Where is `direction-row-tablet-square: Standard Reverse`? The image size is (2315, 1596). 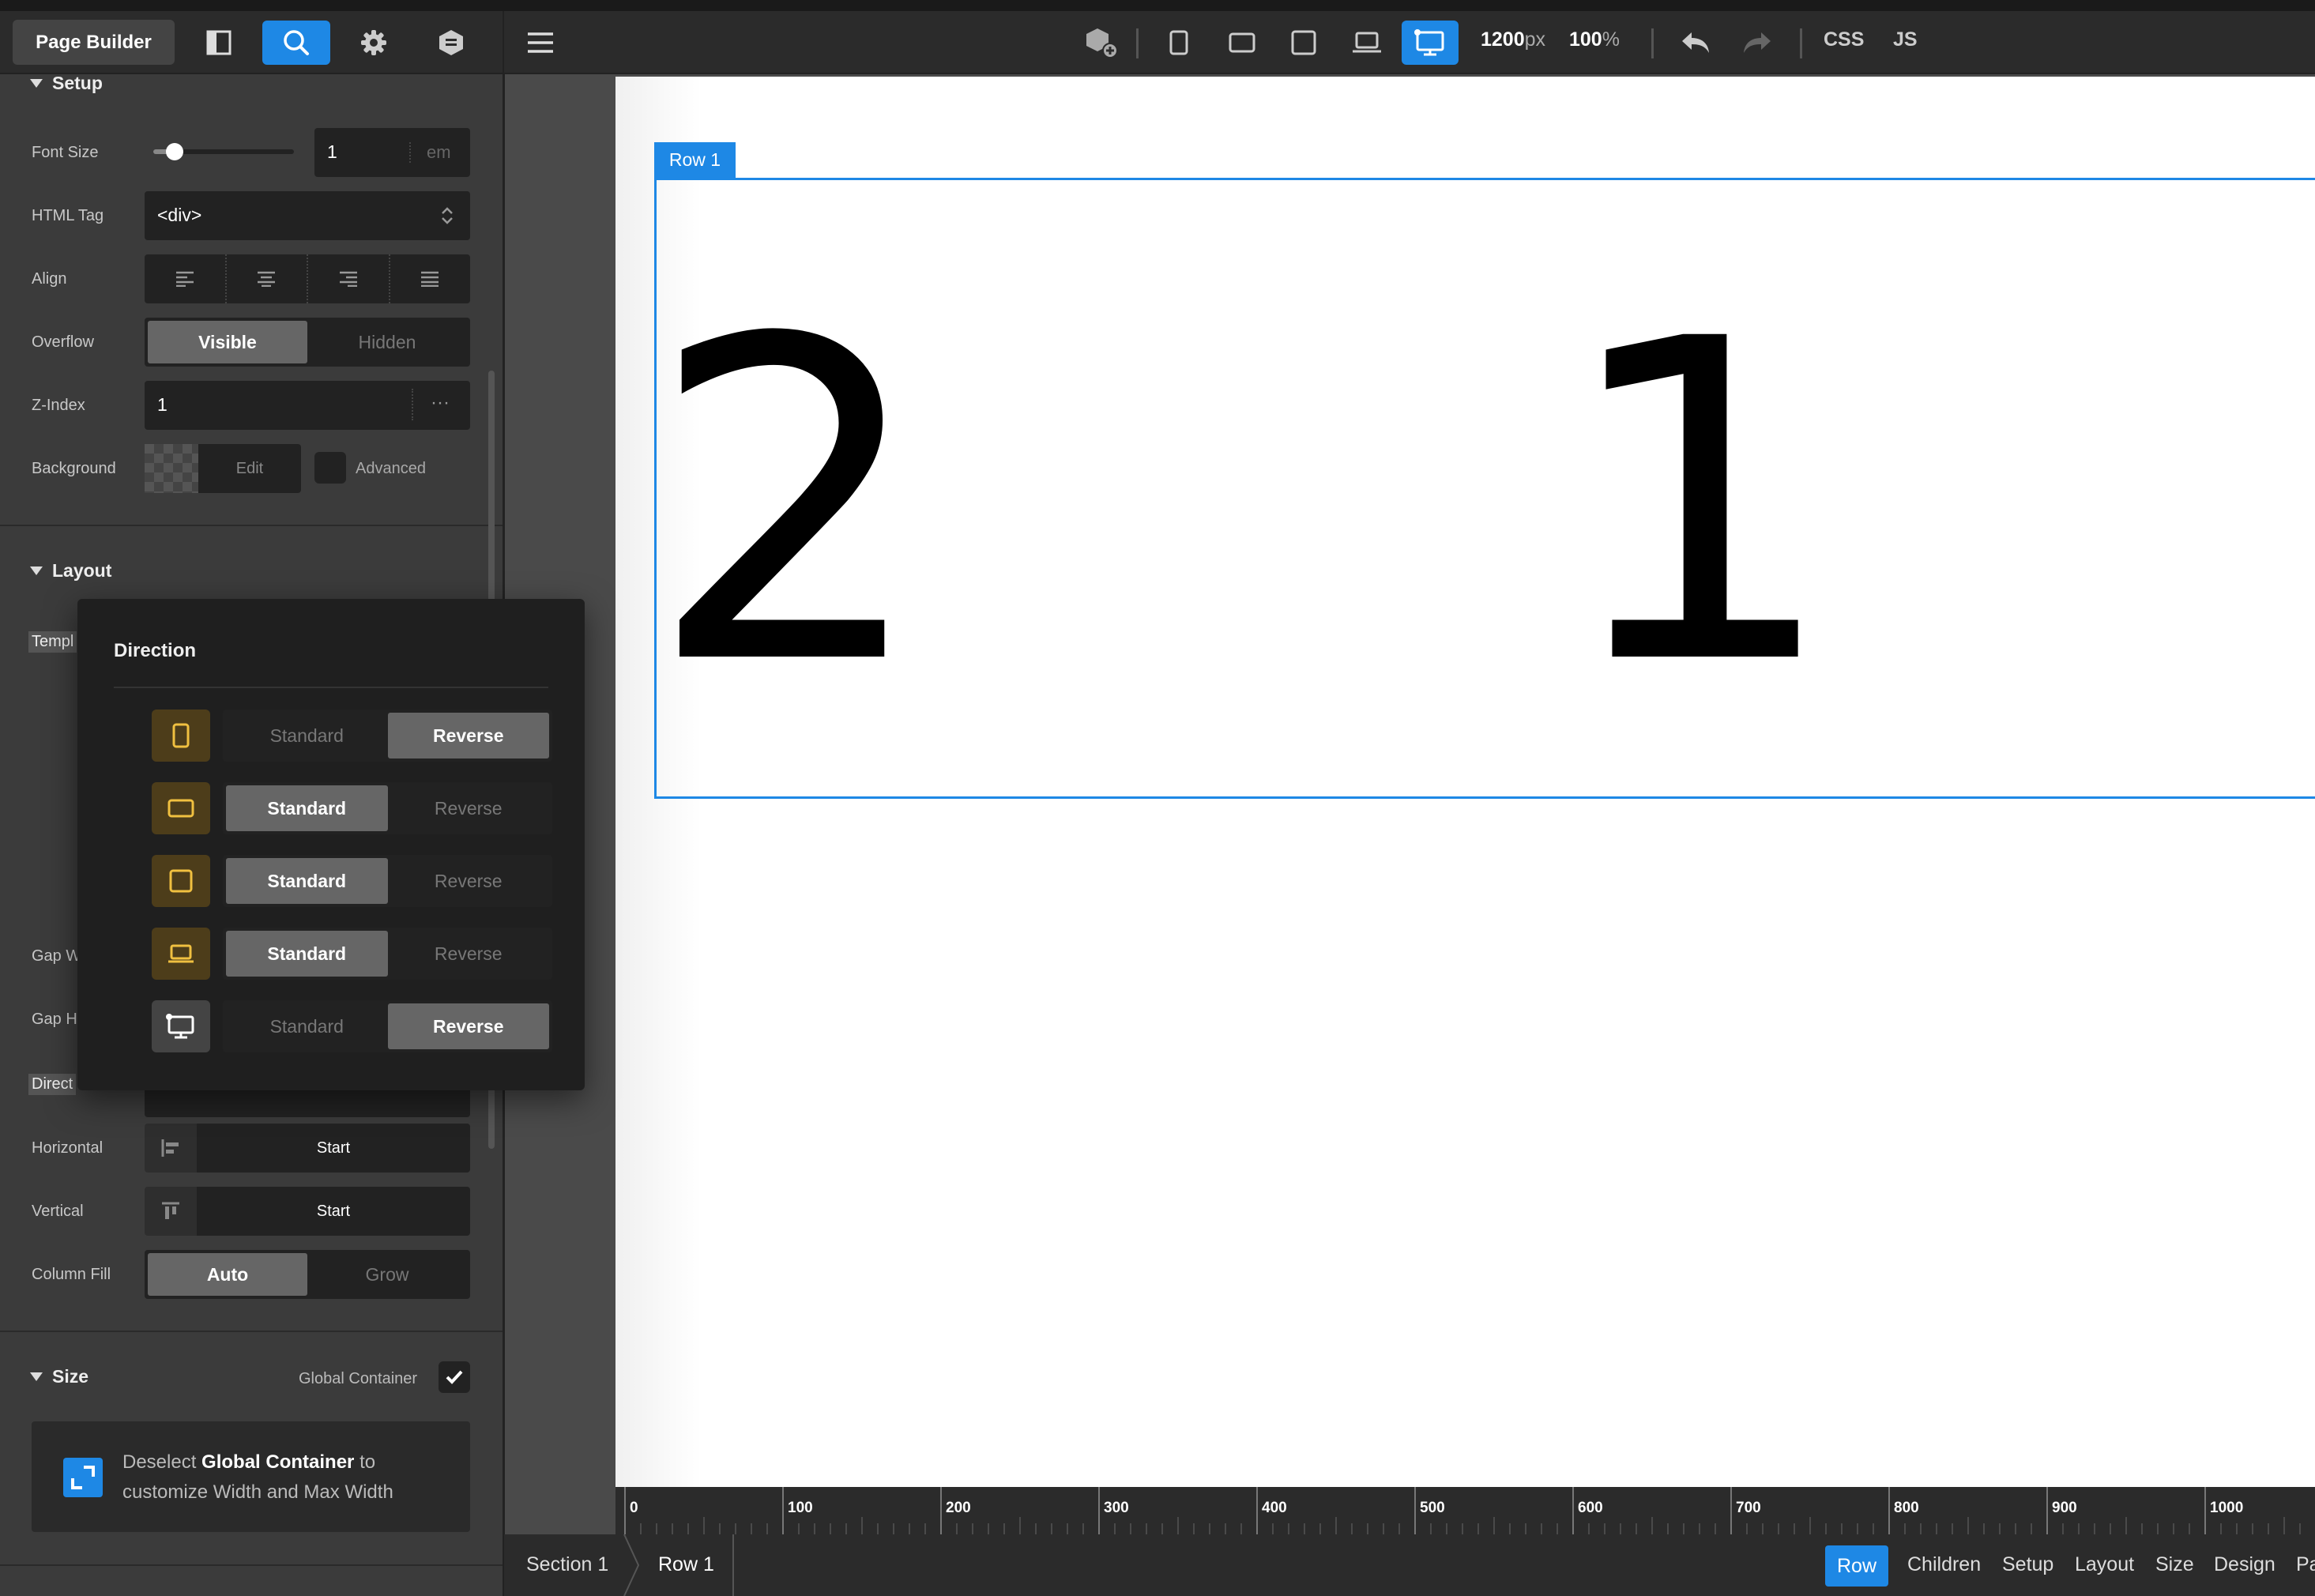 direction-row-tablet-square: Standard Reverse is located at coordinates (352, 881).